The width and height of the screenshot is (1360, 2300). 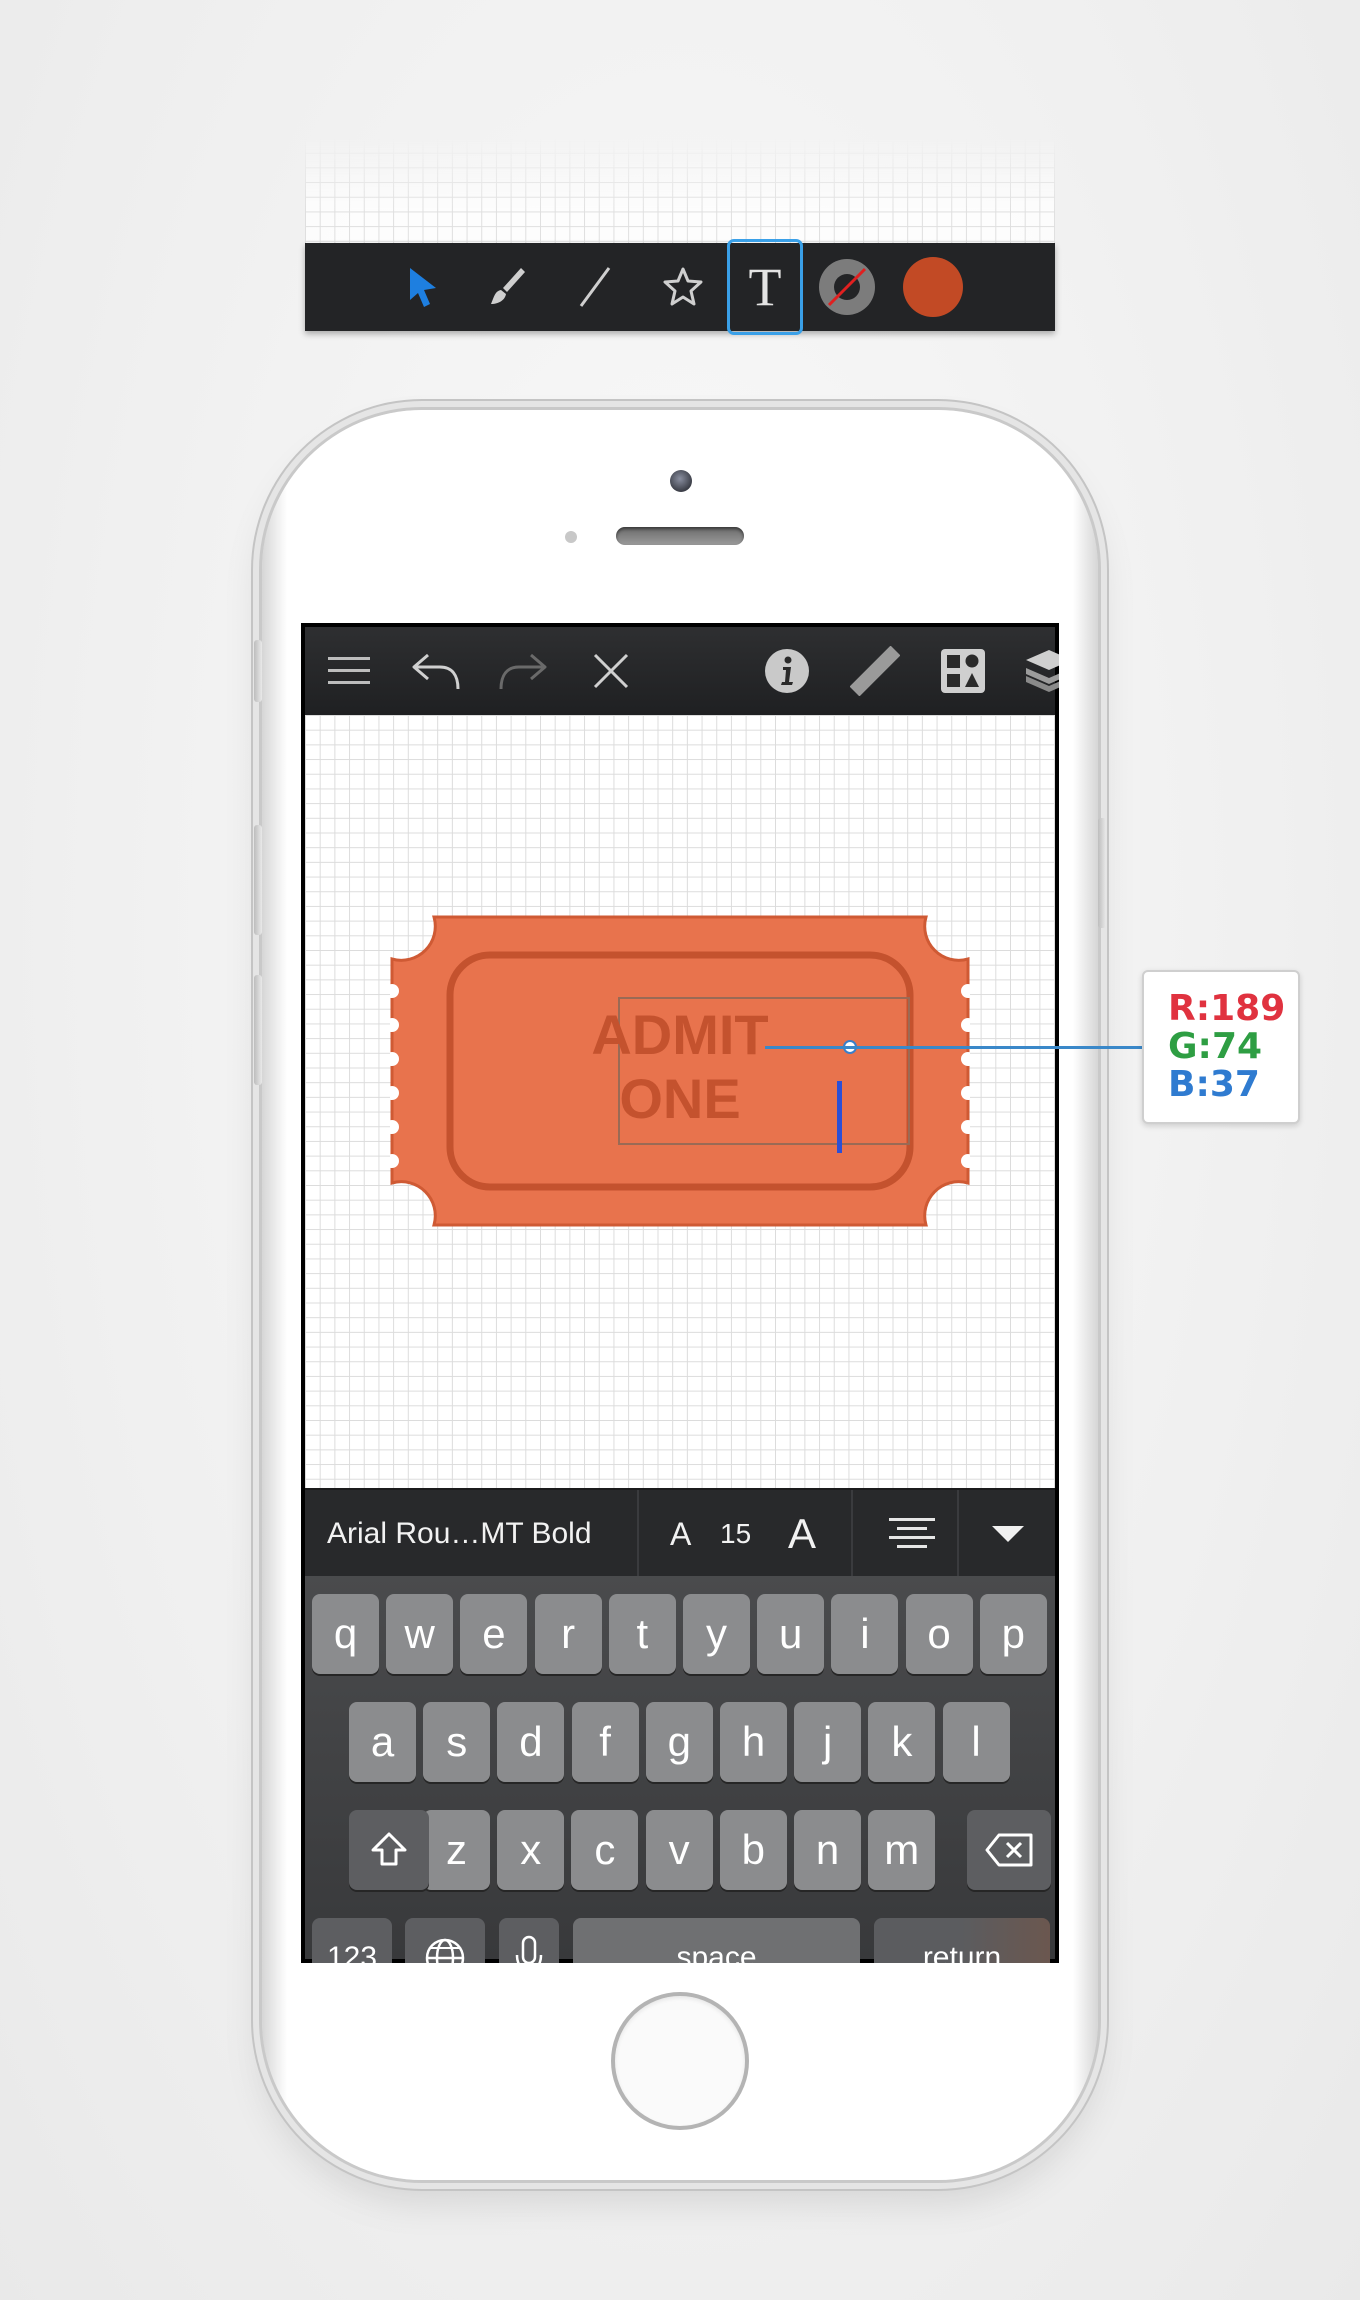 I want to click on redo-button, so click(x=523, y=671).